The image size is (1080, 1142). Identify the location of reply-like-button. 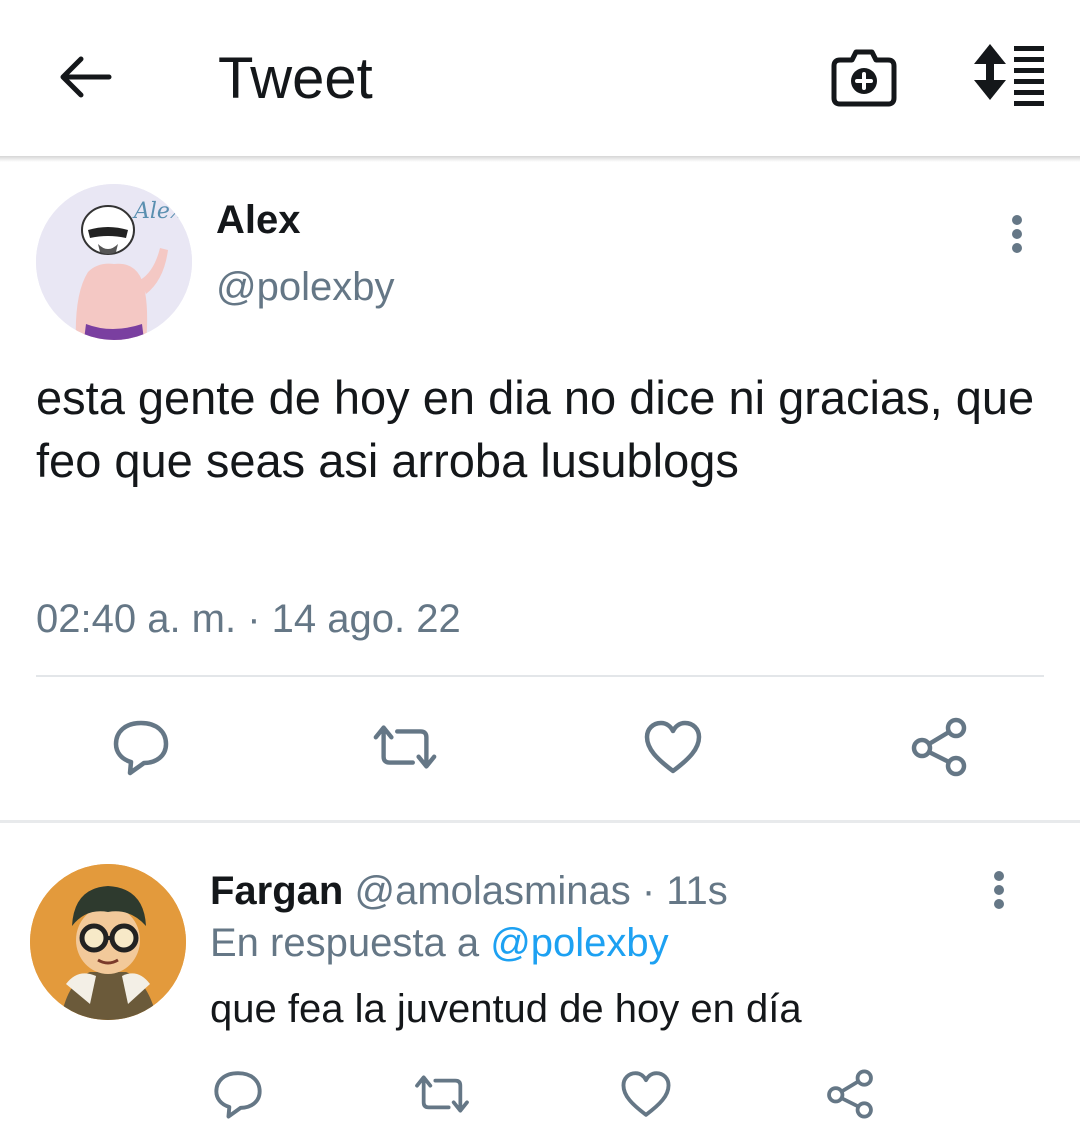
(646, 1094).